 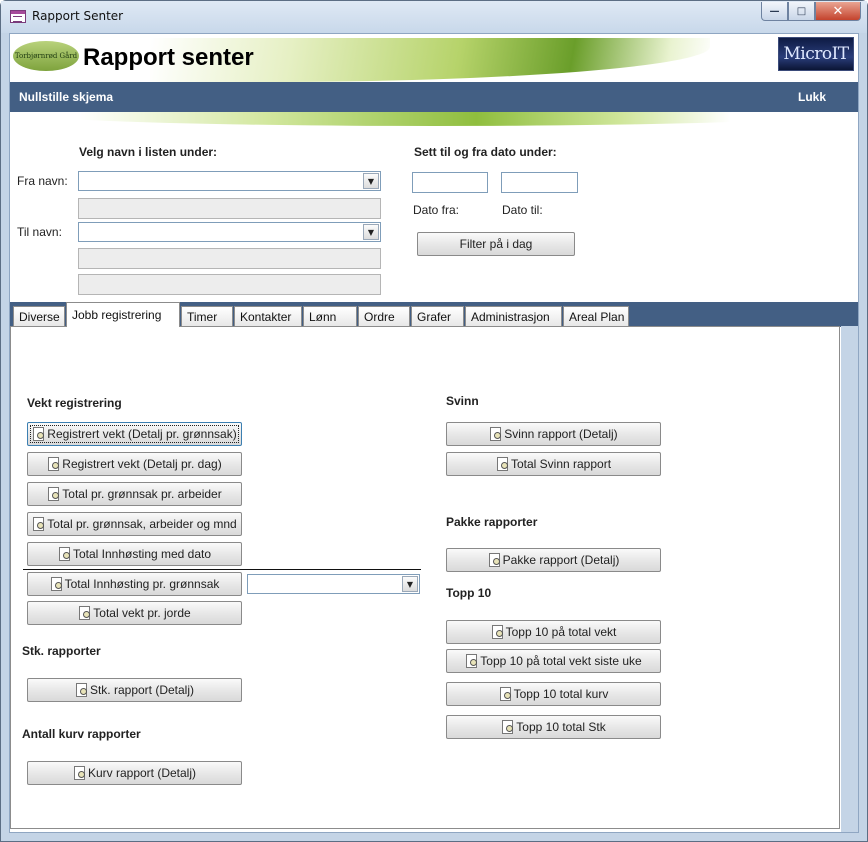 What do you see at coordinates (469, 593) in the screenshot?
I see `top10-heading: Topp 10` at bounding box center [469, 593].